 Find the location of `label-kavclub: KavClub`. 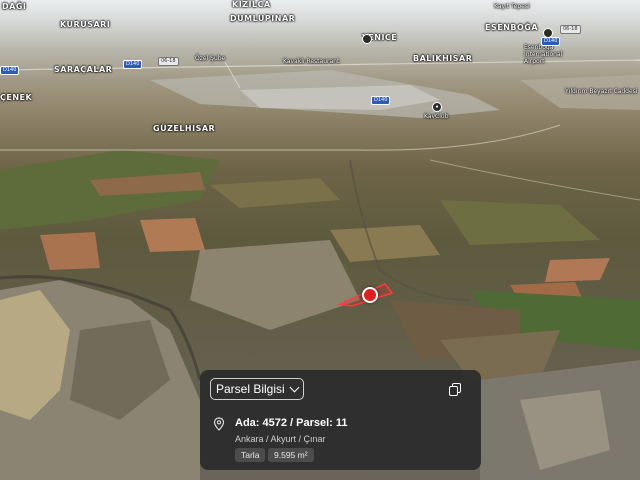

label-kavclub: KavClub is located at coordinates (436, 116).